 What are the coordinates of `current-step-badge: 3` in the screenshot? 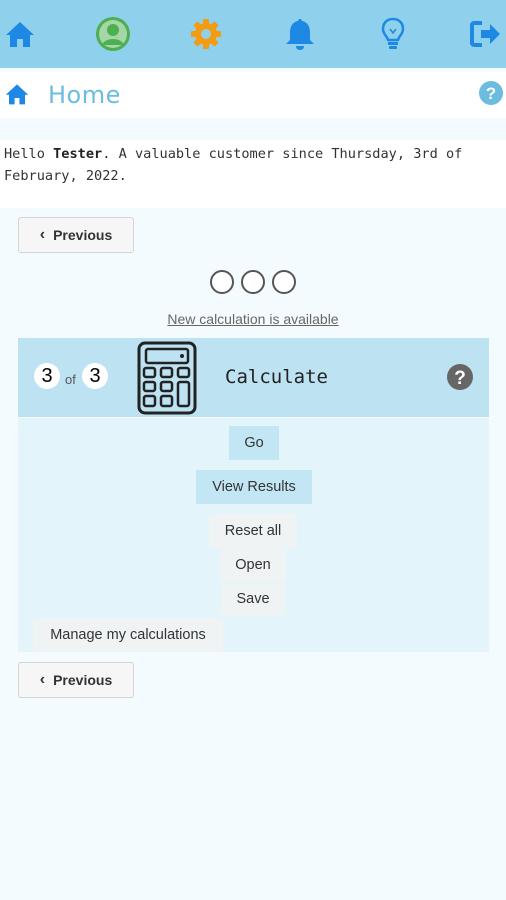 It's located at (47, 376).